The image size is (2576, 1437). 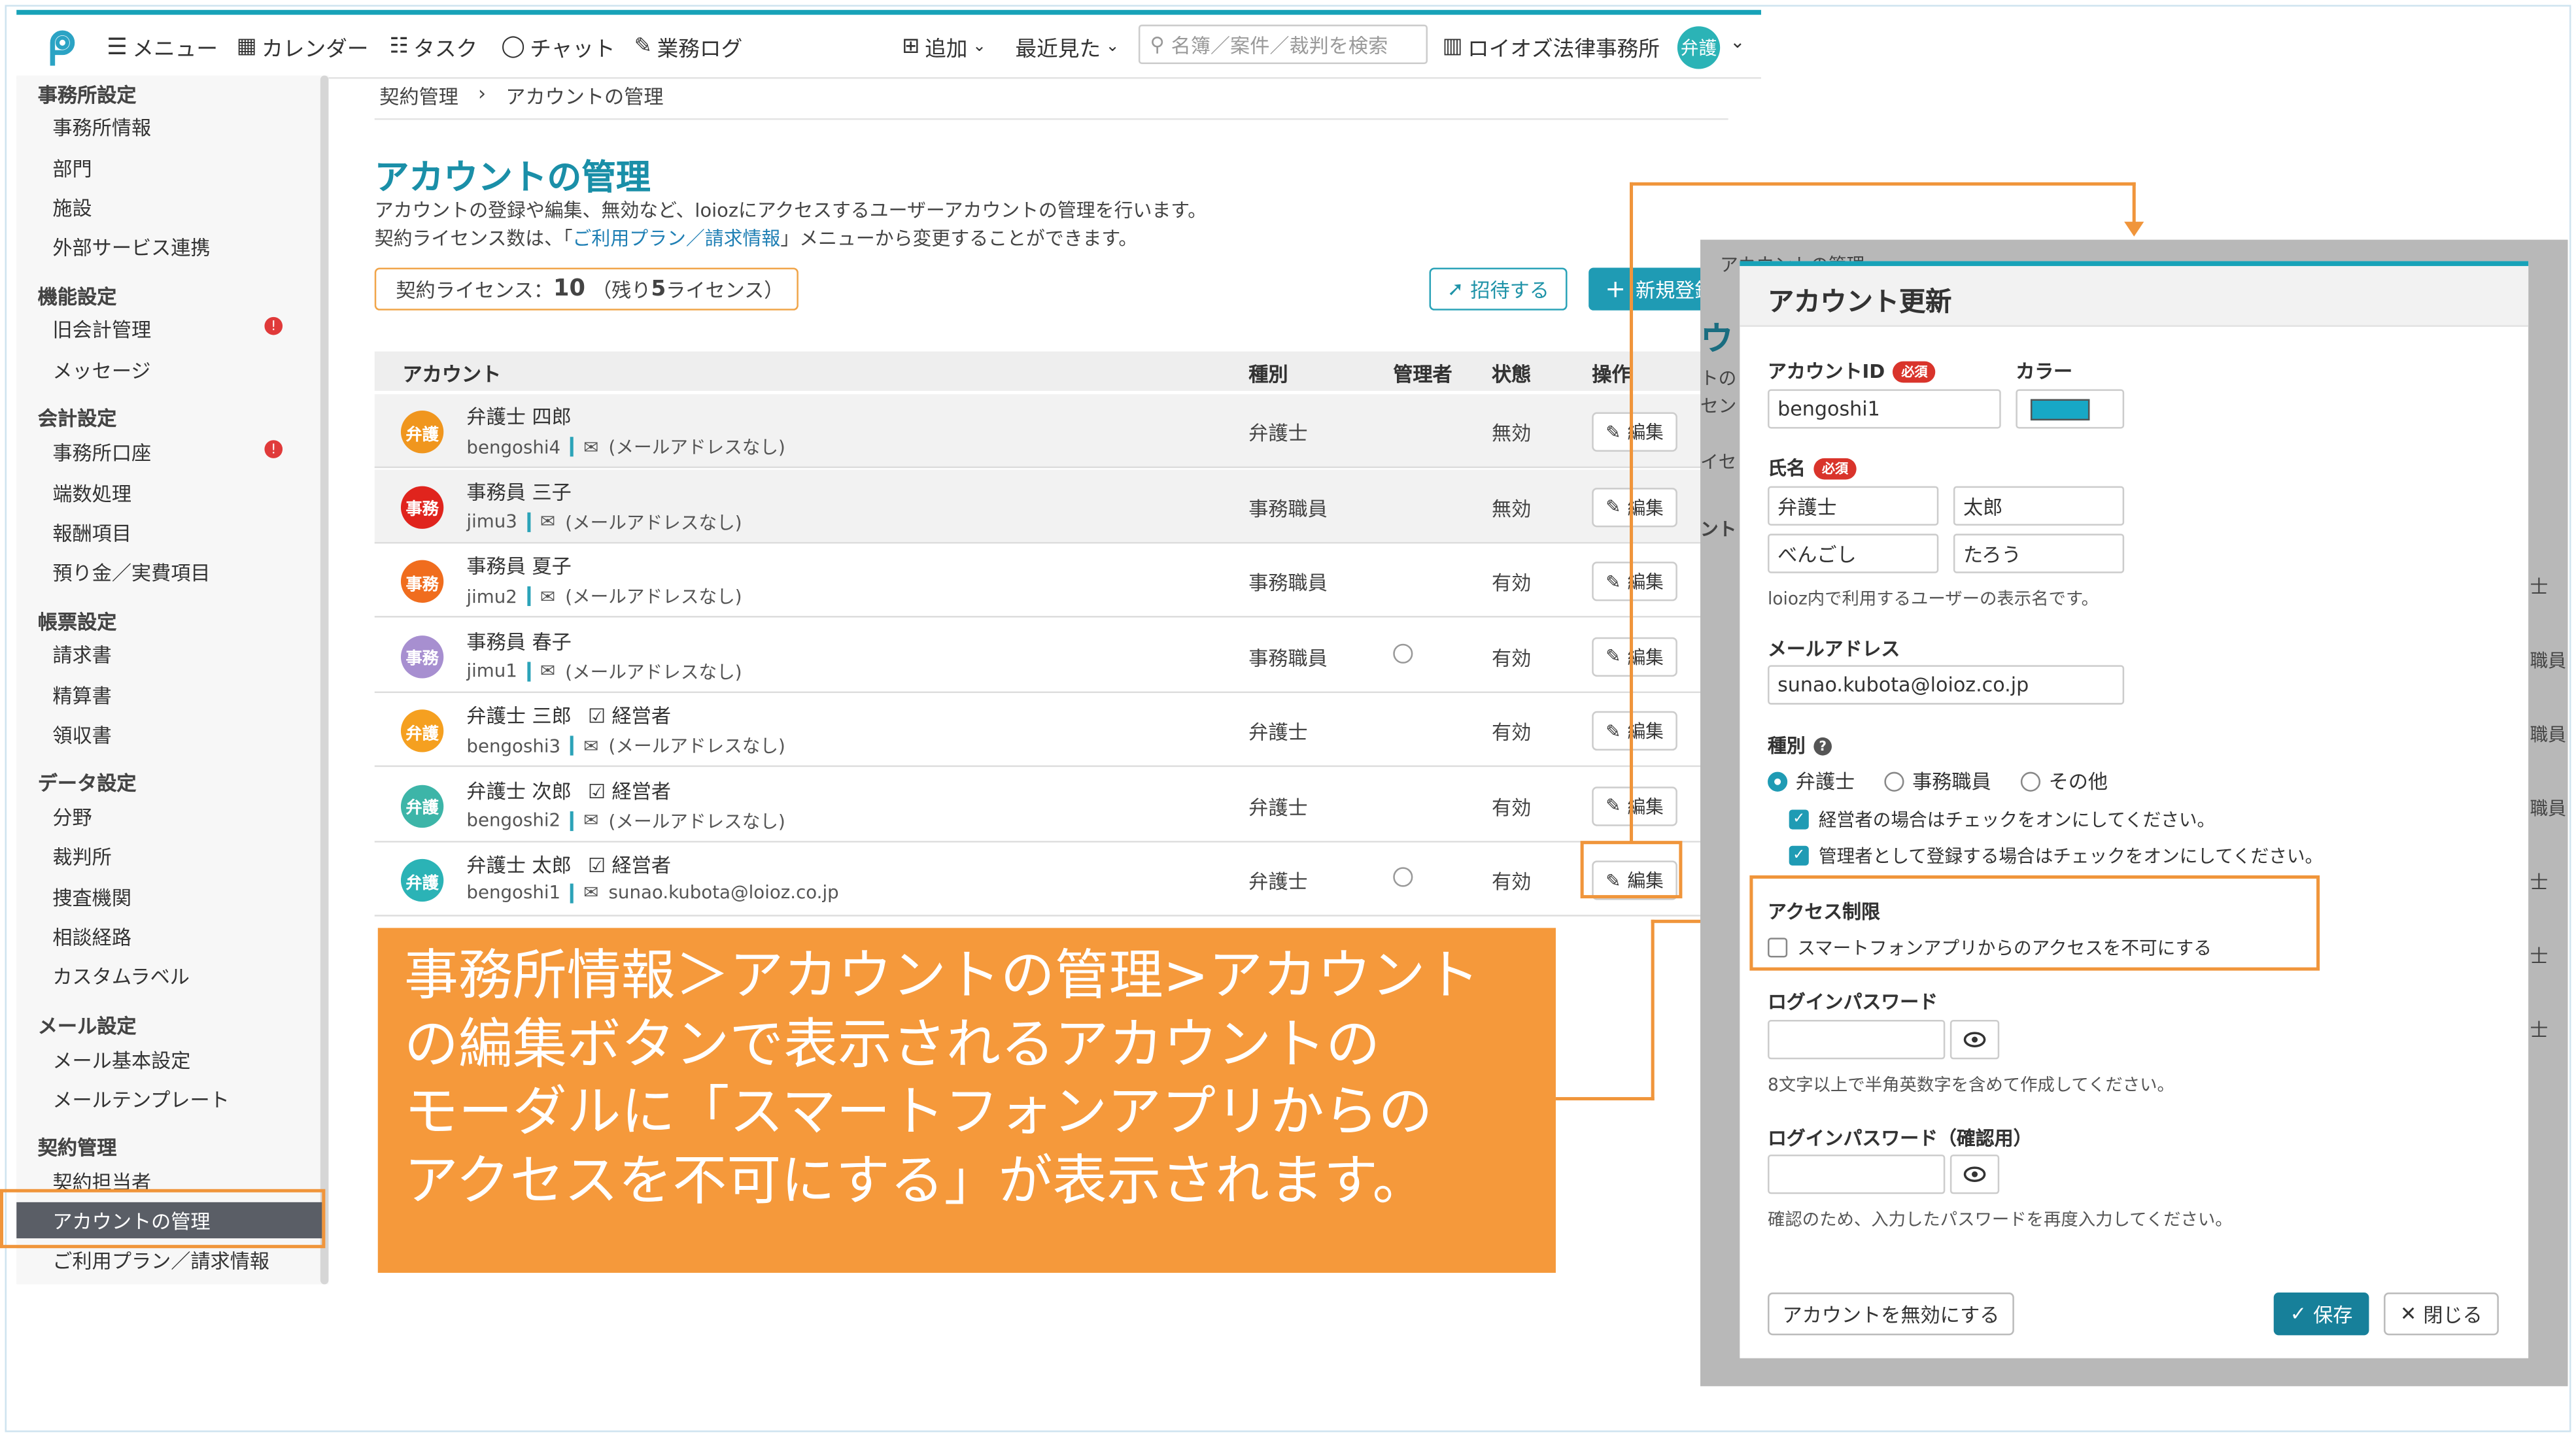 I want to click on behind-text: トの, so click(x=1719, y=378).